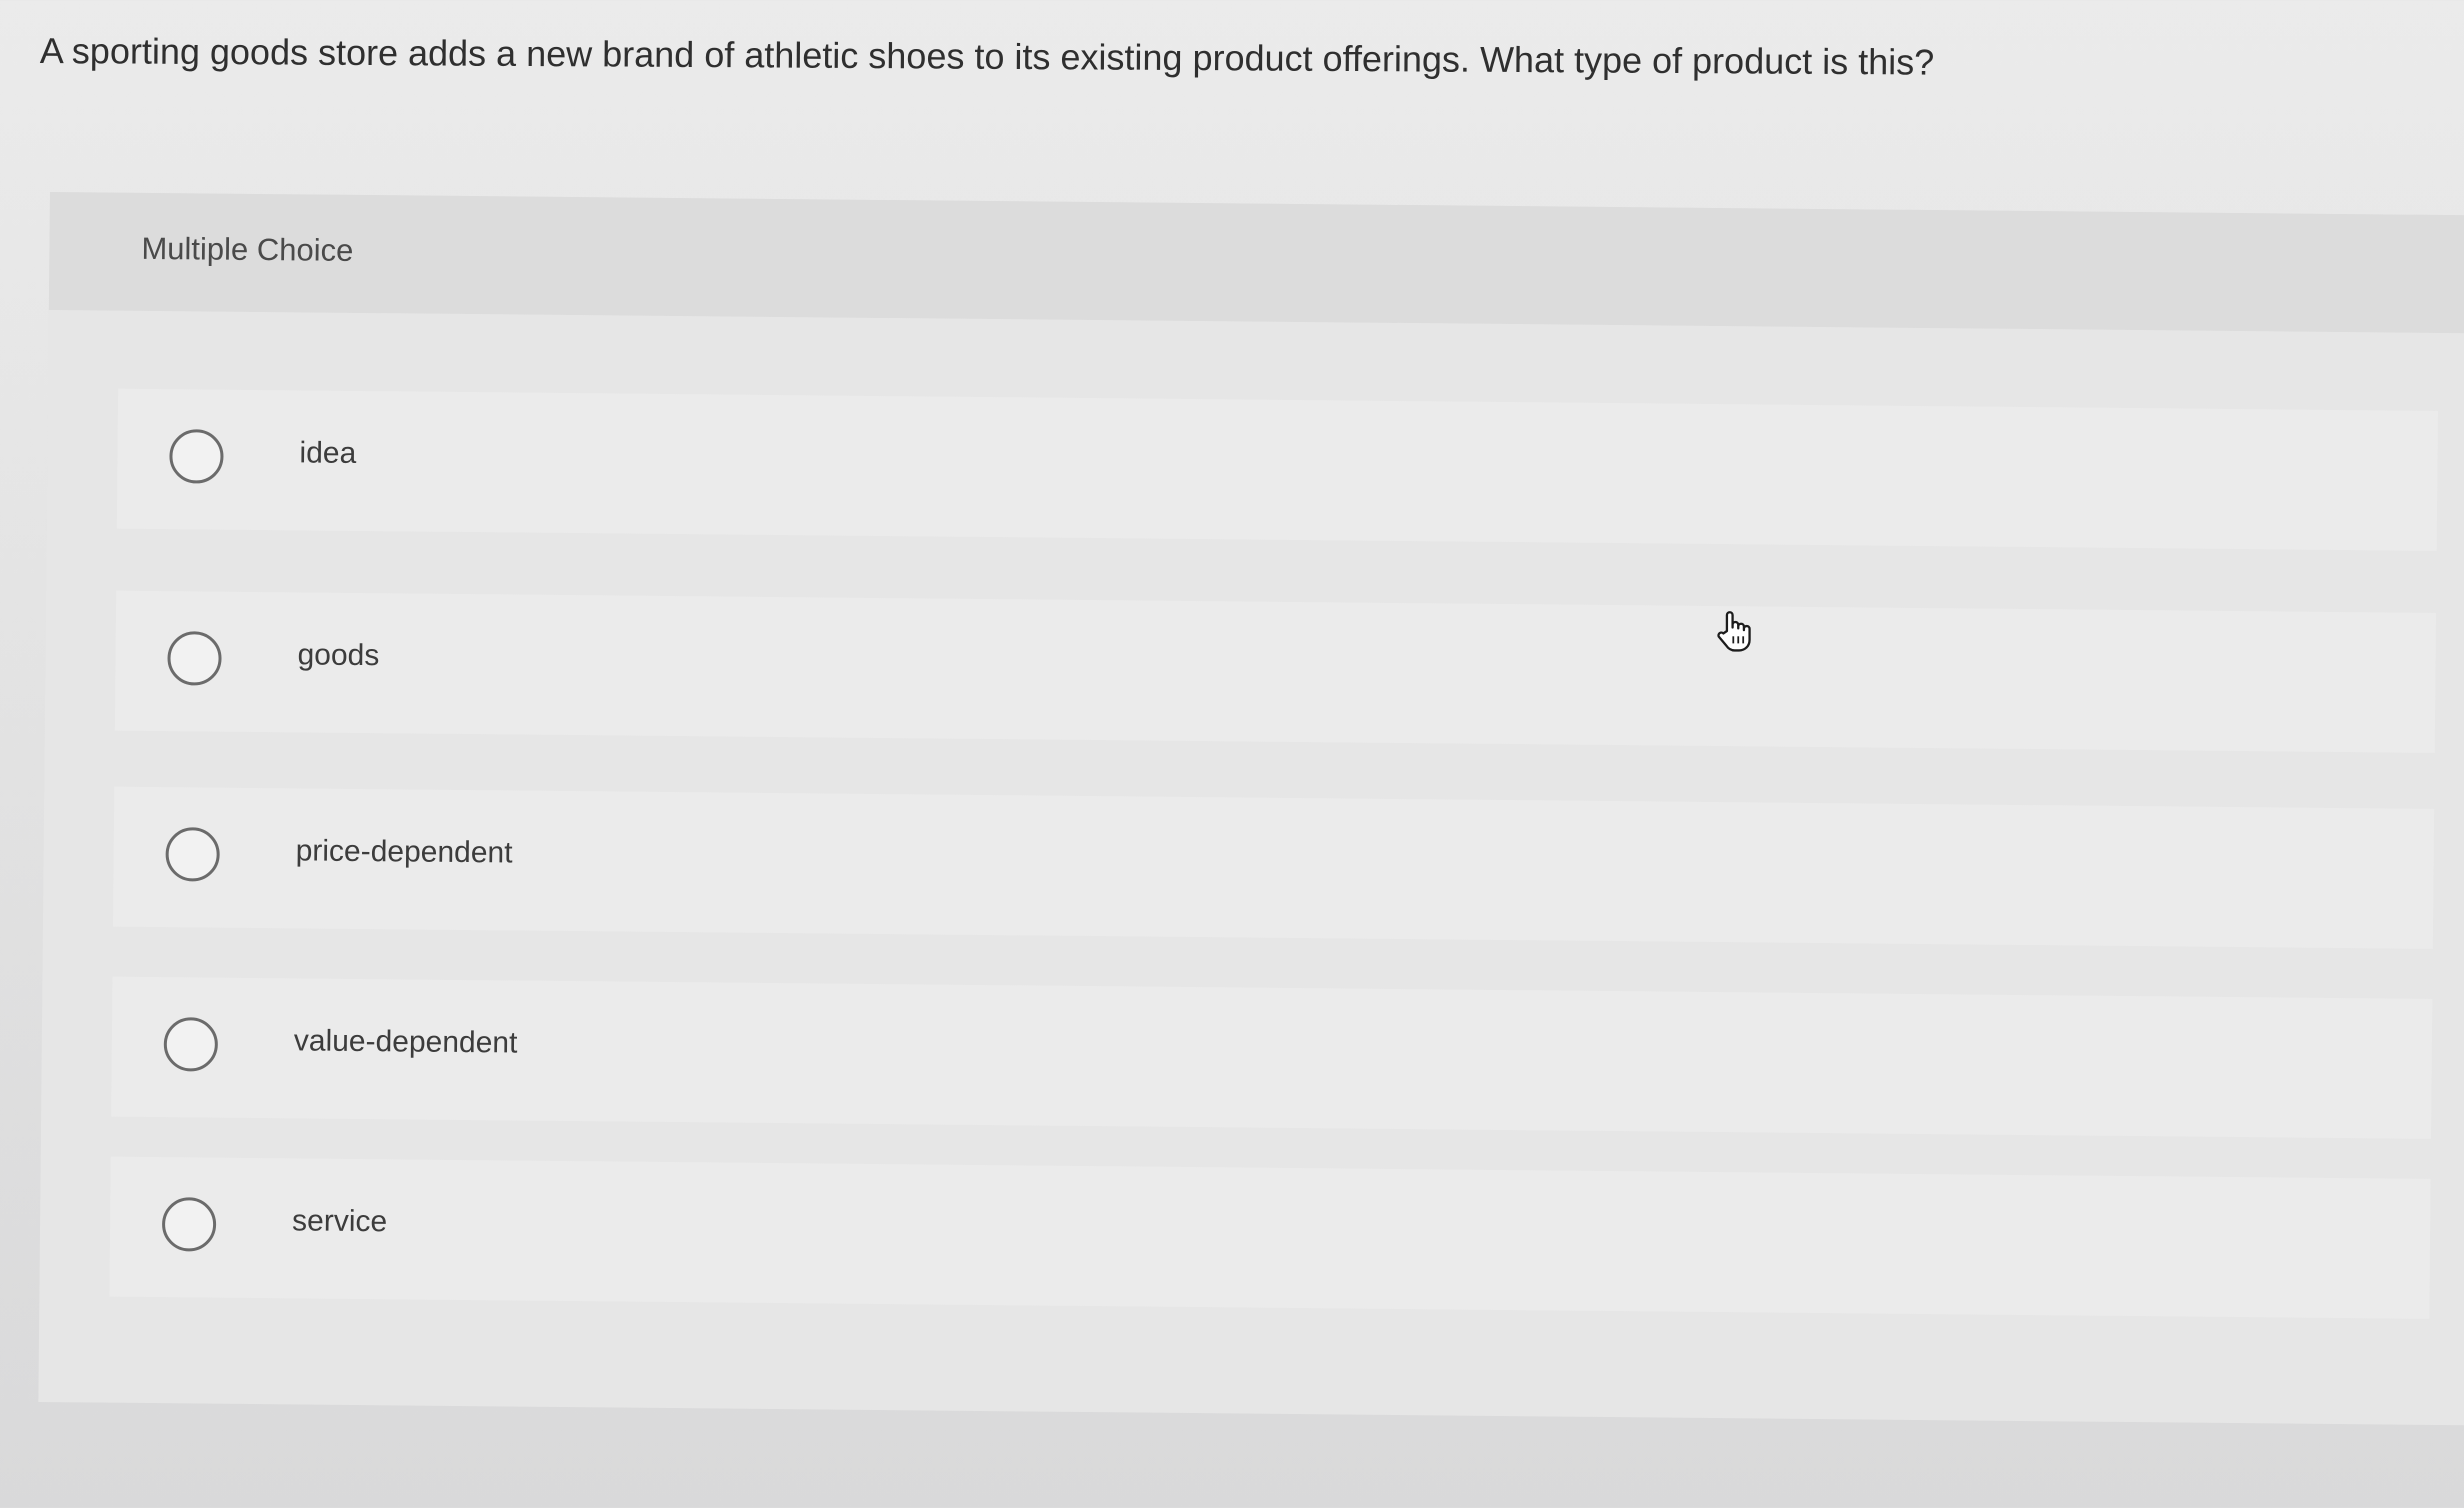 This screenshot has width=2464, height=1508. What do you see at coordinates (338, 655) in the screenshot?
I see `option-label: goods` at bounding box center [338, 655].